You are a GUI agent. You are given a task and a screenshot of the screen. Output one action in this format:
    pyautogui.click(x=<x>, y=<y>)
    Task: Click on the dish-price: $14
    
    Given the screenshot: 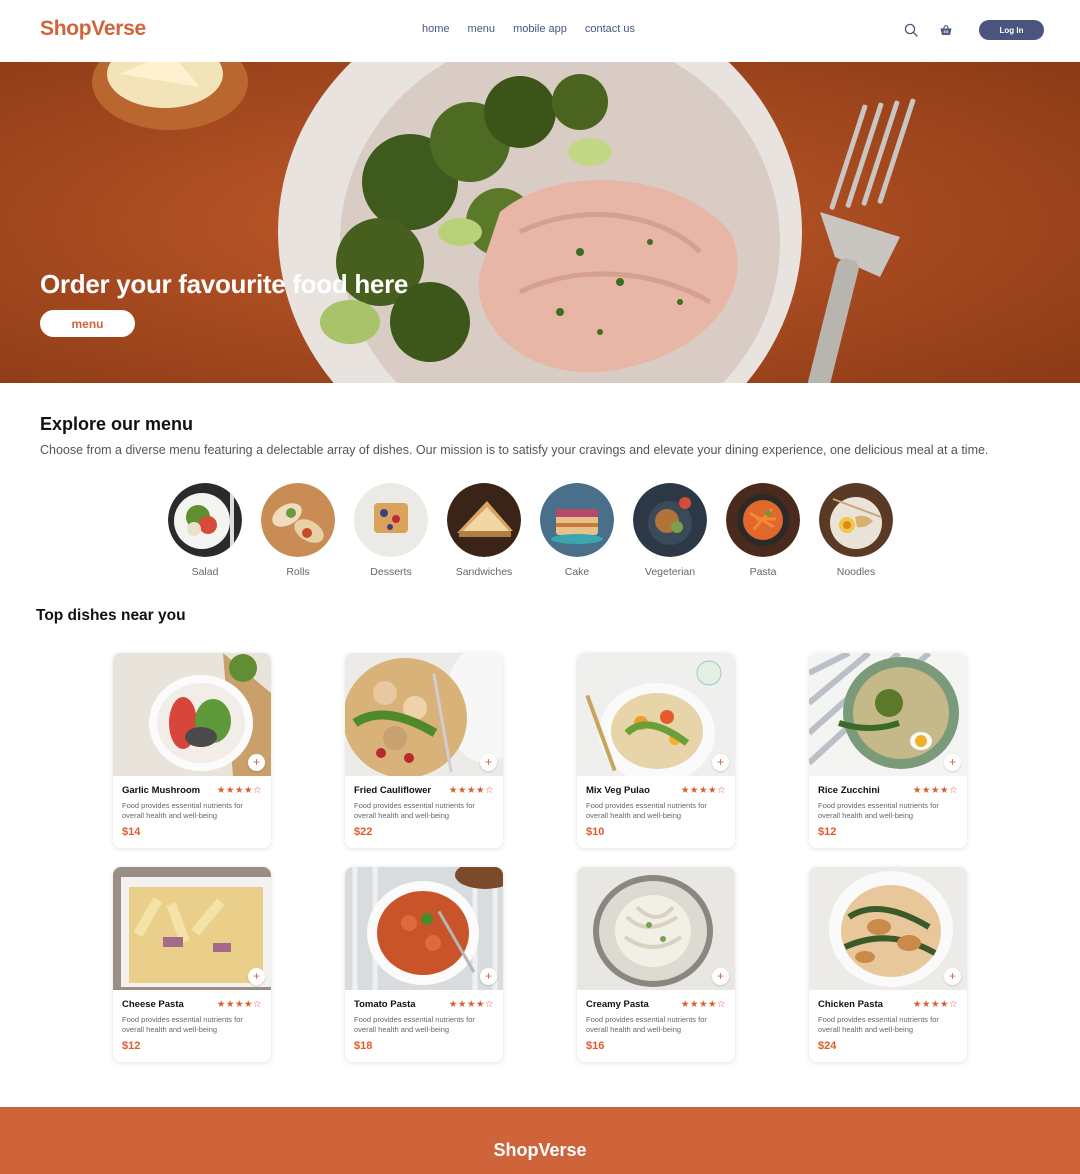 What is the action you would take?
    pyautogui.click(x=131, y=832)
    